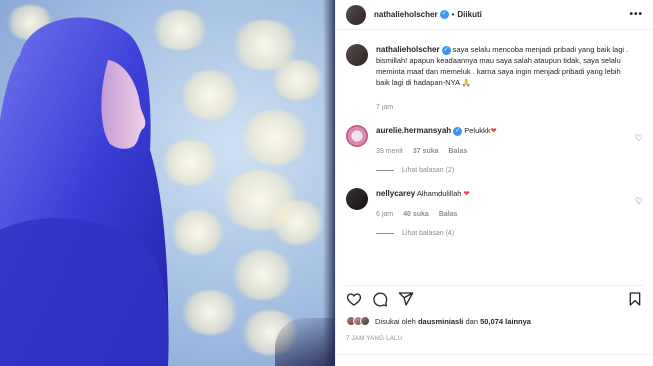 Image resolution: width=653 pixels, height=366 pixels. I want to click on add-comment-bar, so click(494, 360).